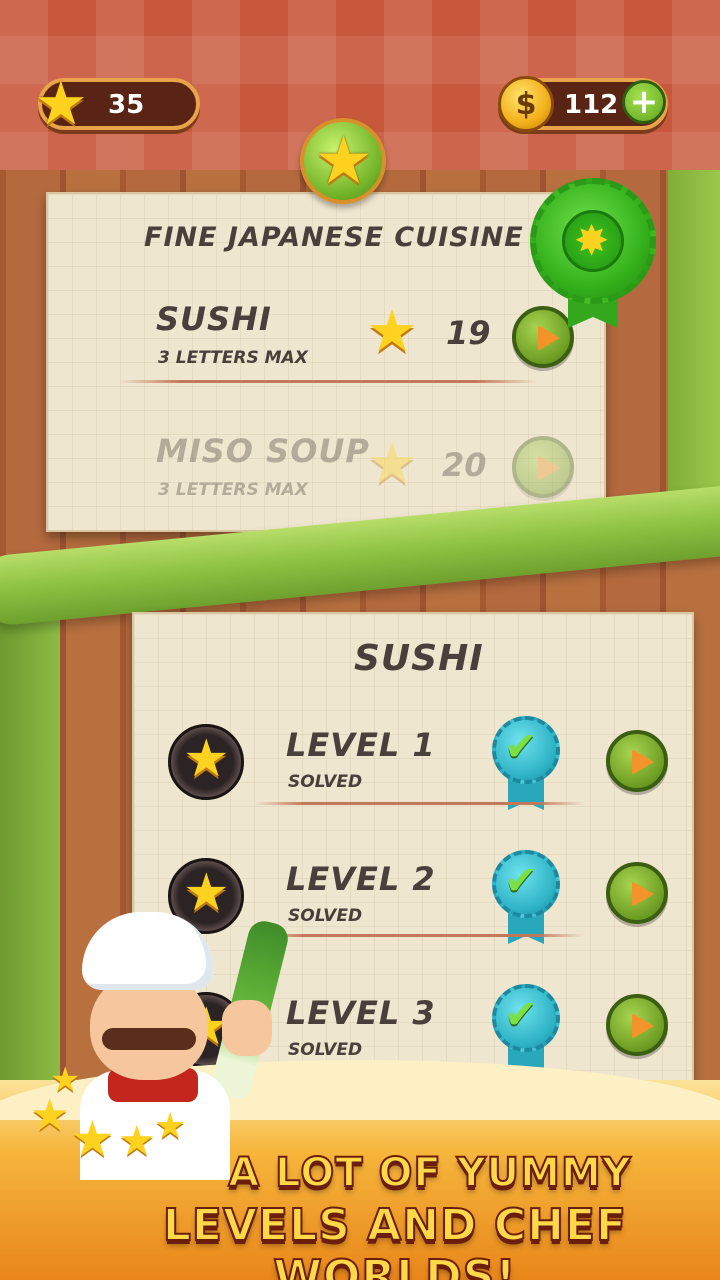 The width and height of the screenshot is (720, 1280). Describe the element at coordinates (644, 102) in the screenshot. I see `add-coins-button: +` at that location.